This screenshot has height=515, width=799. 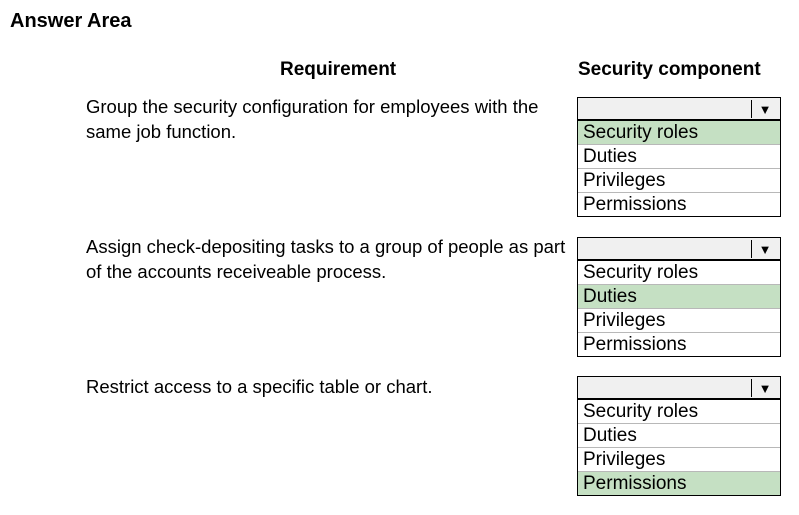 What do you see at coordinates (71, 21) in the screenshot?
I see `answer-area-title: Answer Area` at bounding box center [71, 21].